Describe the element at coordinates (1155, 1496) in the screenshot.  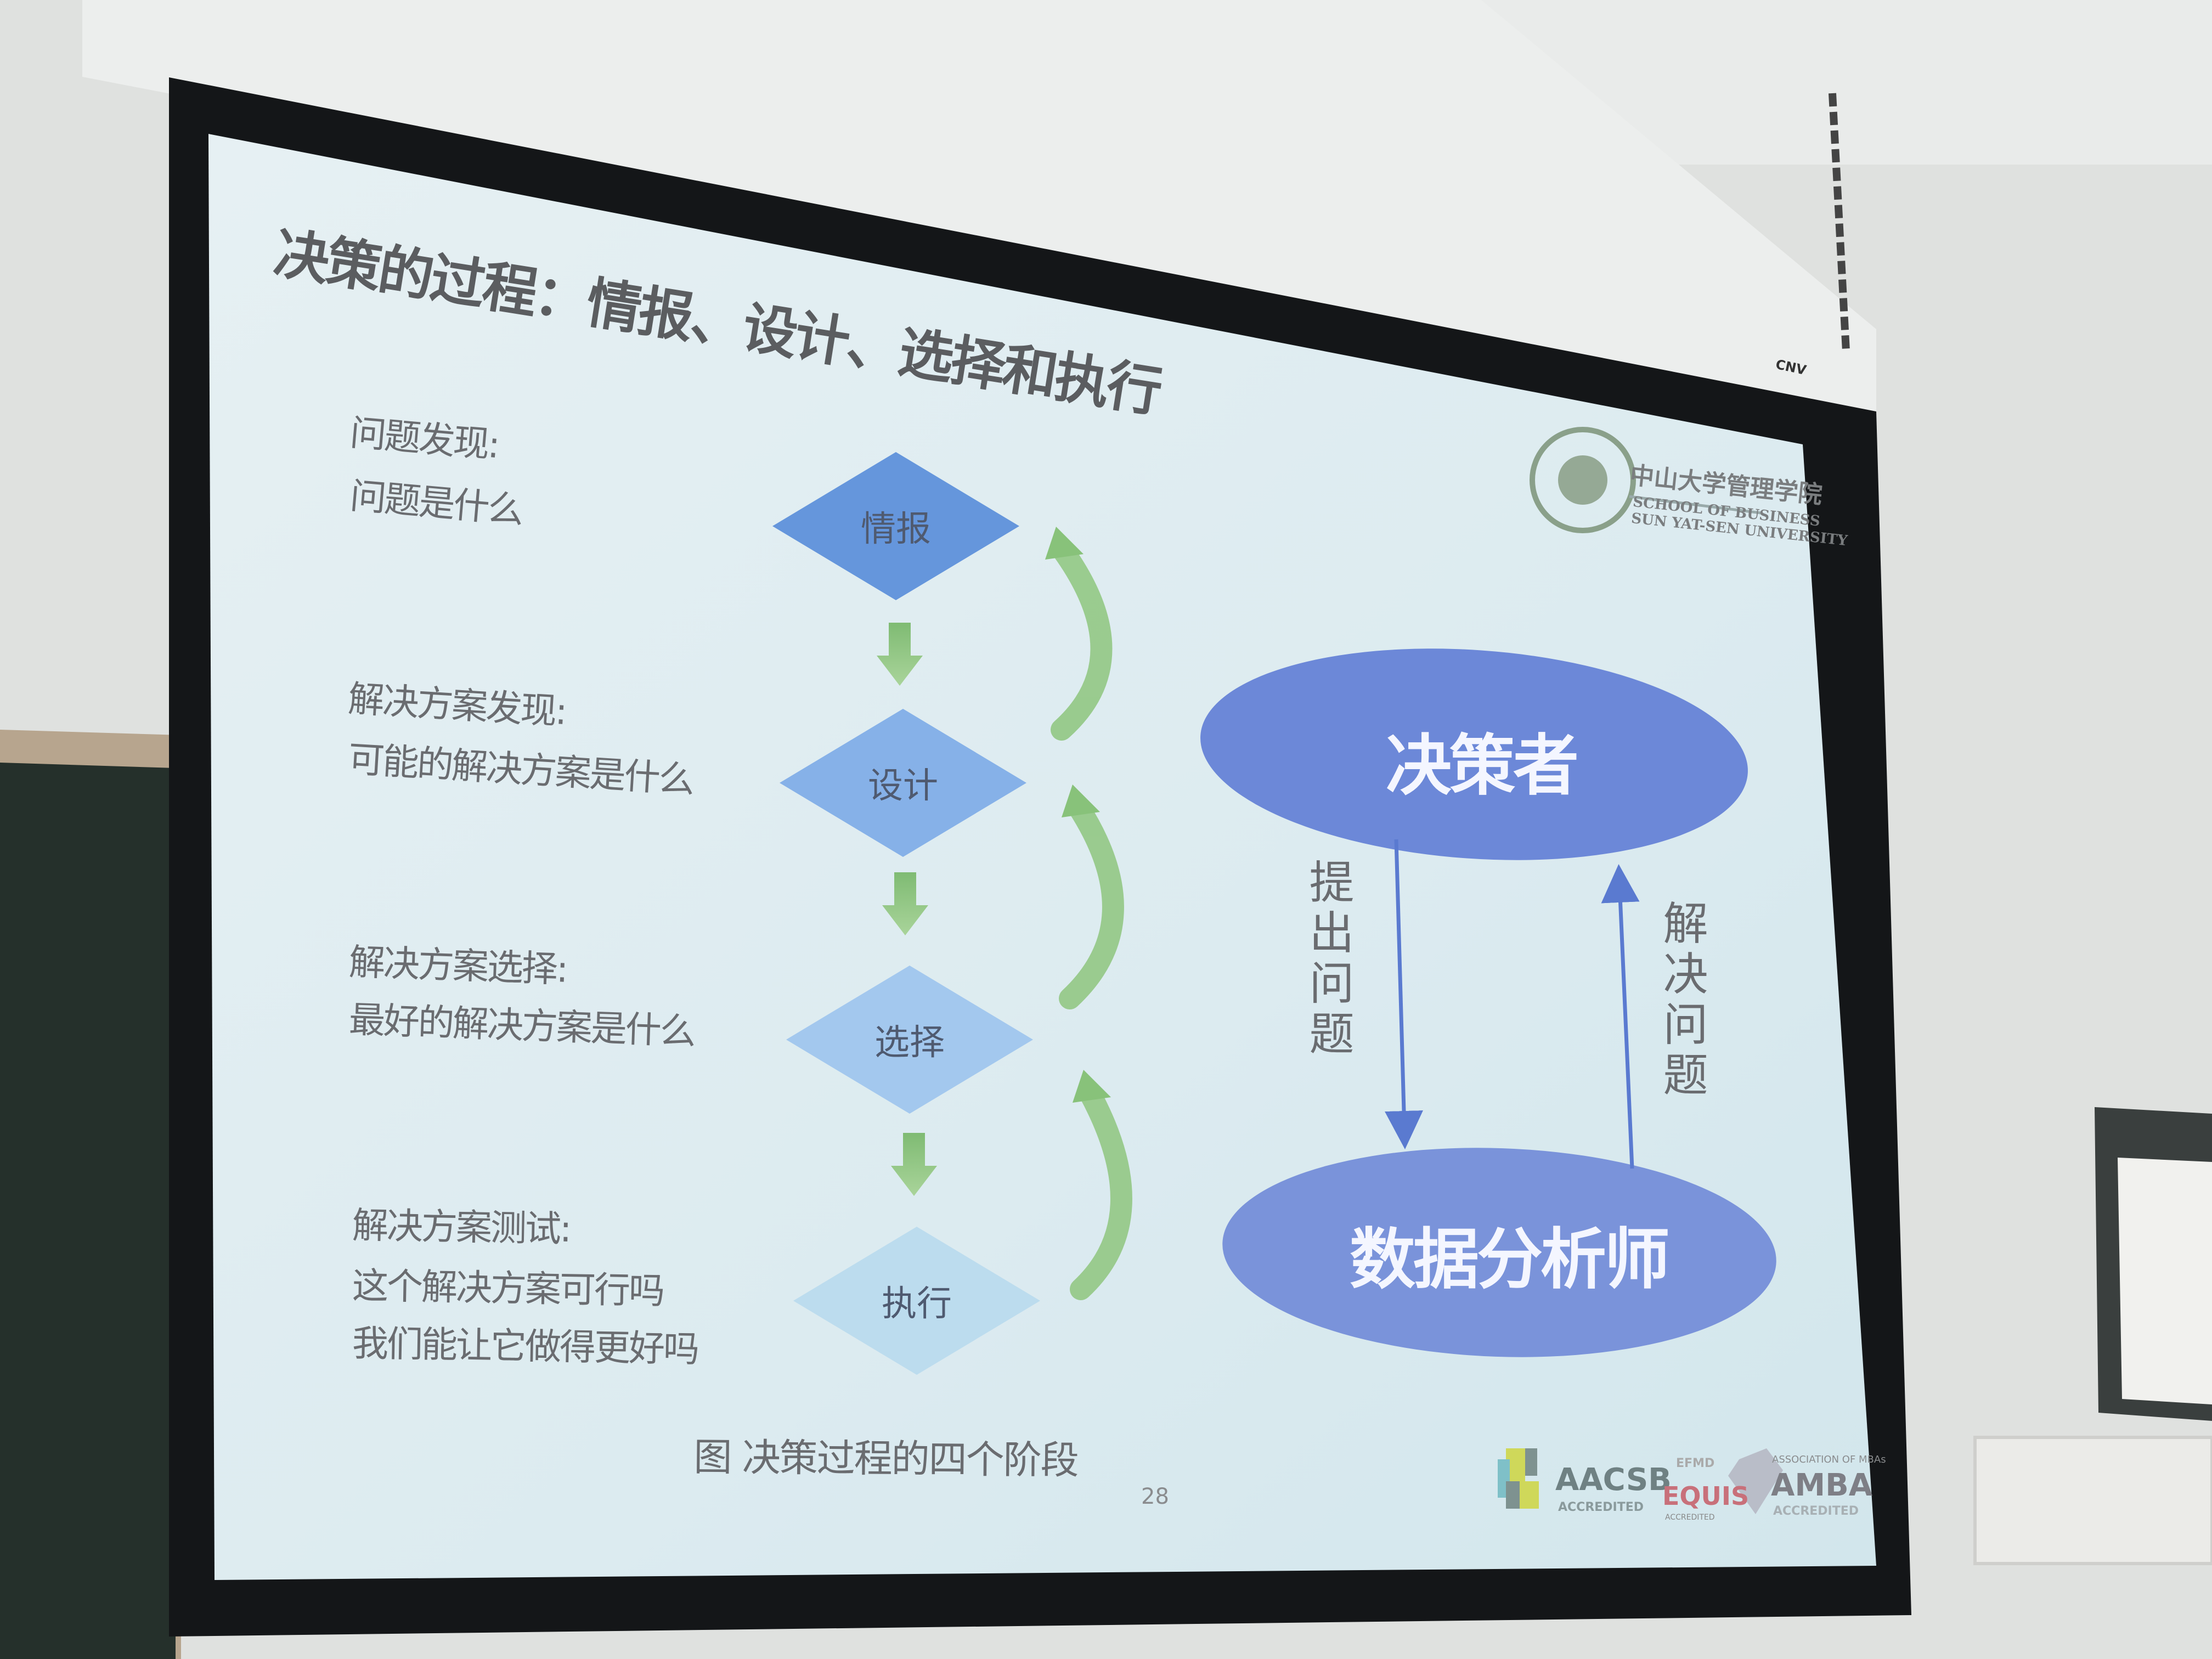
I see `page-number: 28` at that location.